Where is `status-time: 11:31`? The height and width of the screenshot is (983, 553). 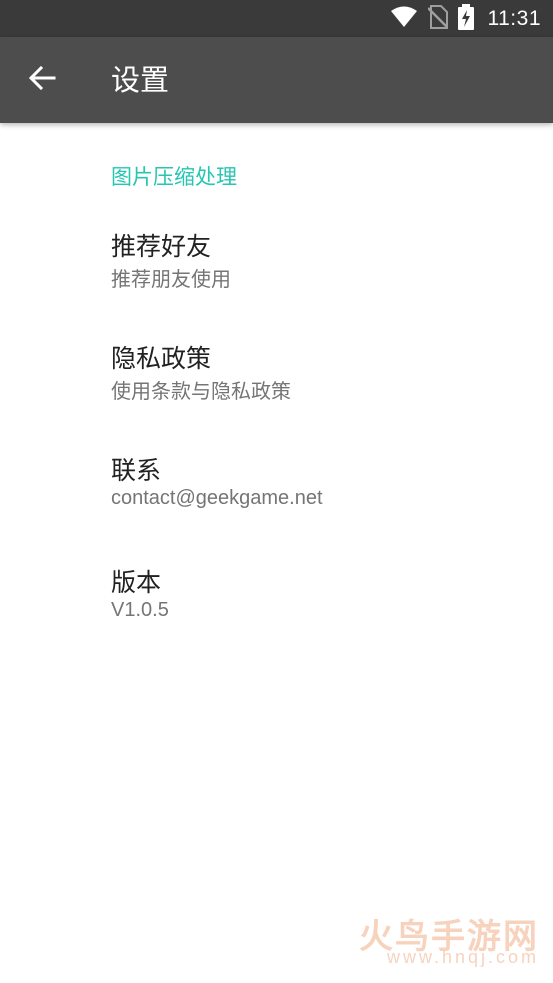 status-time: 11:31 is located at coordinates (514, 18).